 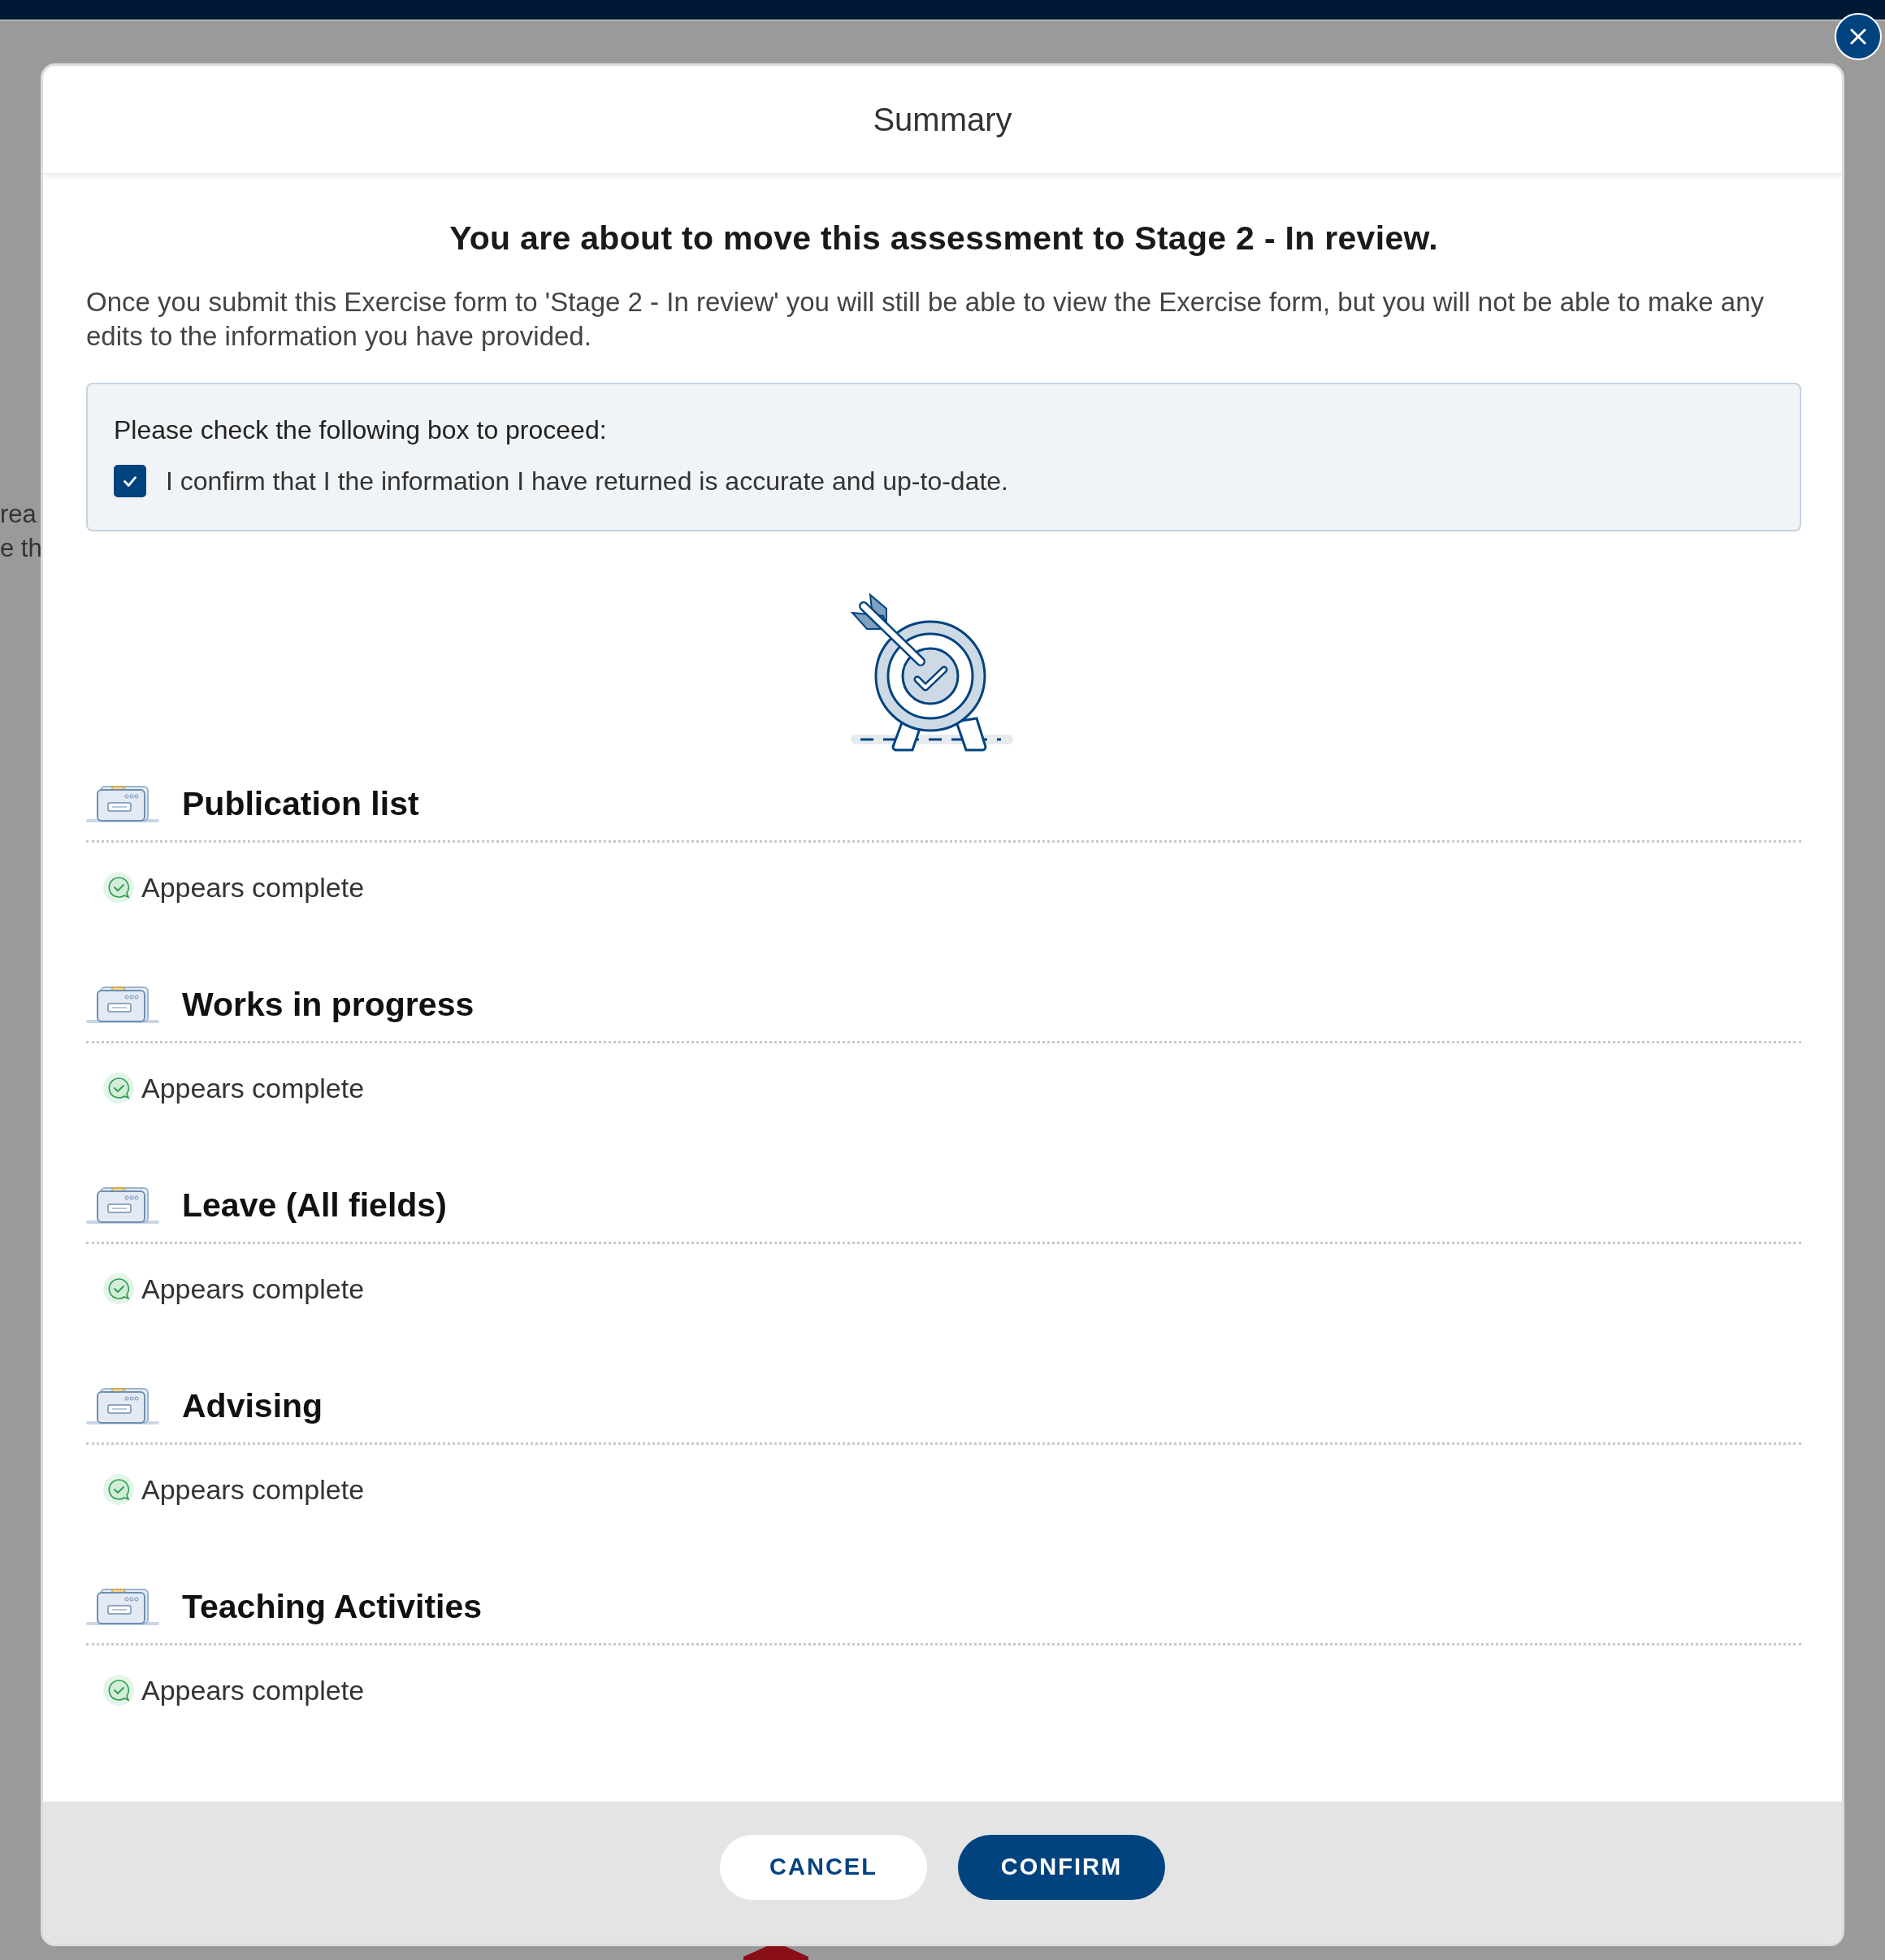 What do you see at coordinates (942, 119) in the screenshot?
I see `dialog-title: Summary` at bounding box center [942, 119].